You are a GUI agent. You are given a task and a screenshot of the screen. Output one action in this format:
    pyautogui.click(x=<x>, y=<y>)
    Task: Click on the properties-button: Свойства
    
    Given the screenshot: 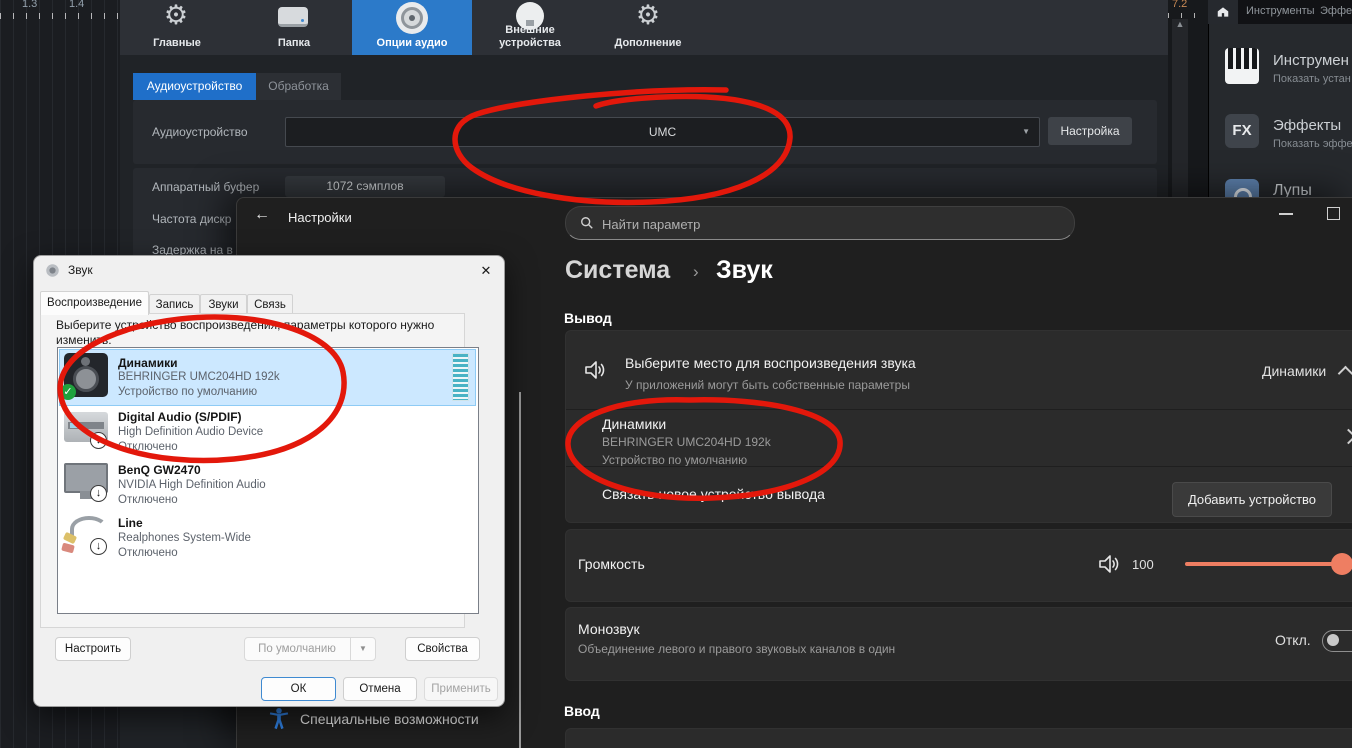 What is the action you would take?
    pyautogui.click(x=442, y=649)
    